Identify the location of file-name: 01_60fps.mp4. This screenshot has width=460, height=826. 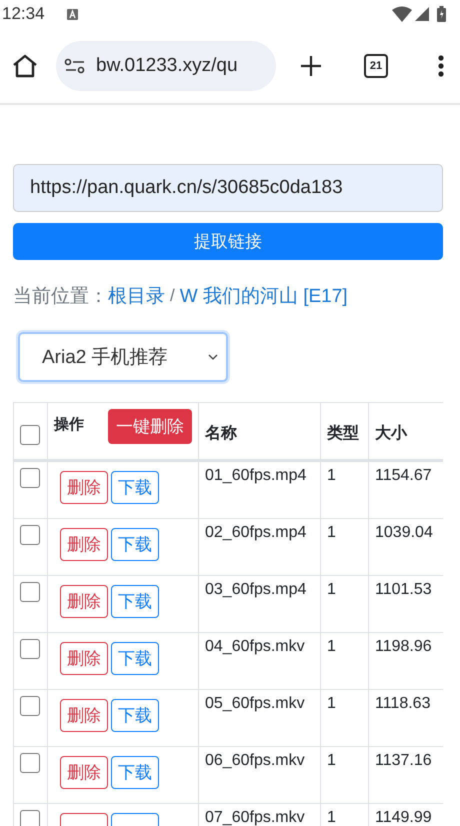
(255, 475).